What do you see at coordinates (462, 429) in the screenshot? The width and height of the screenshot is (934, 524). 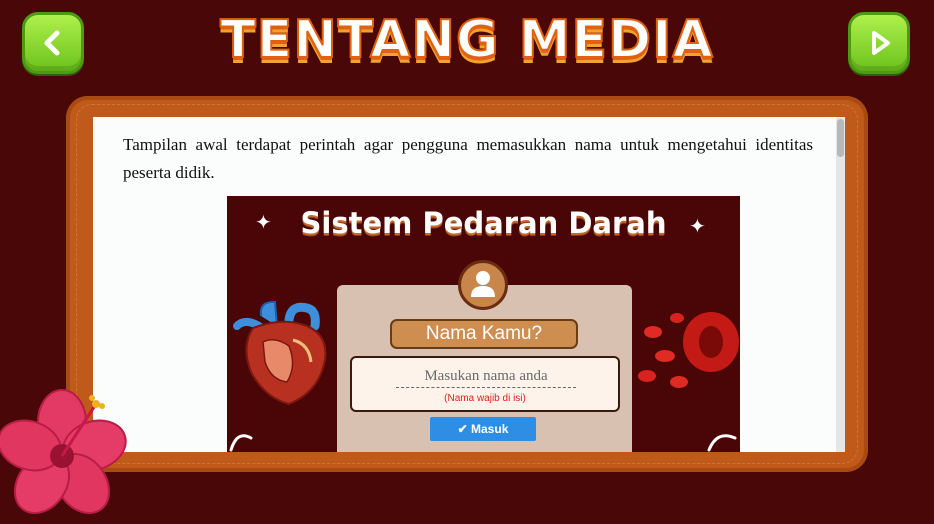 I see `check-icon: ✔` at bounding box center [462, 429].